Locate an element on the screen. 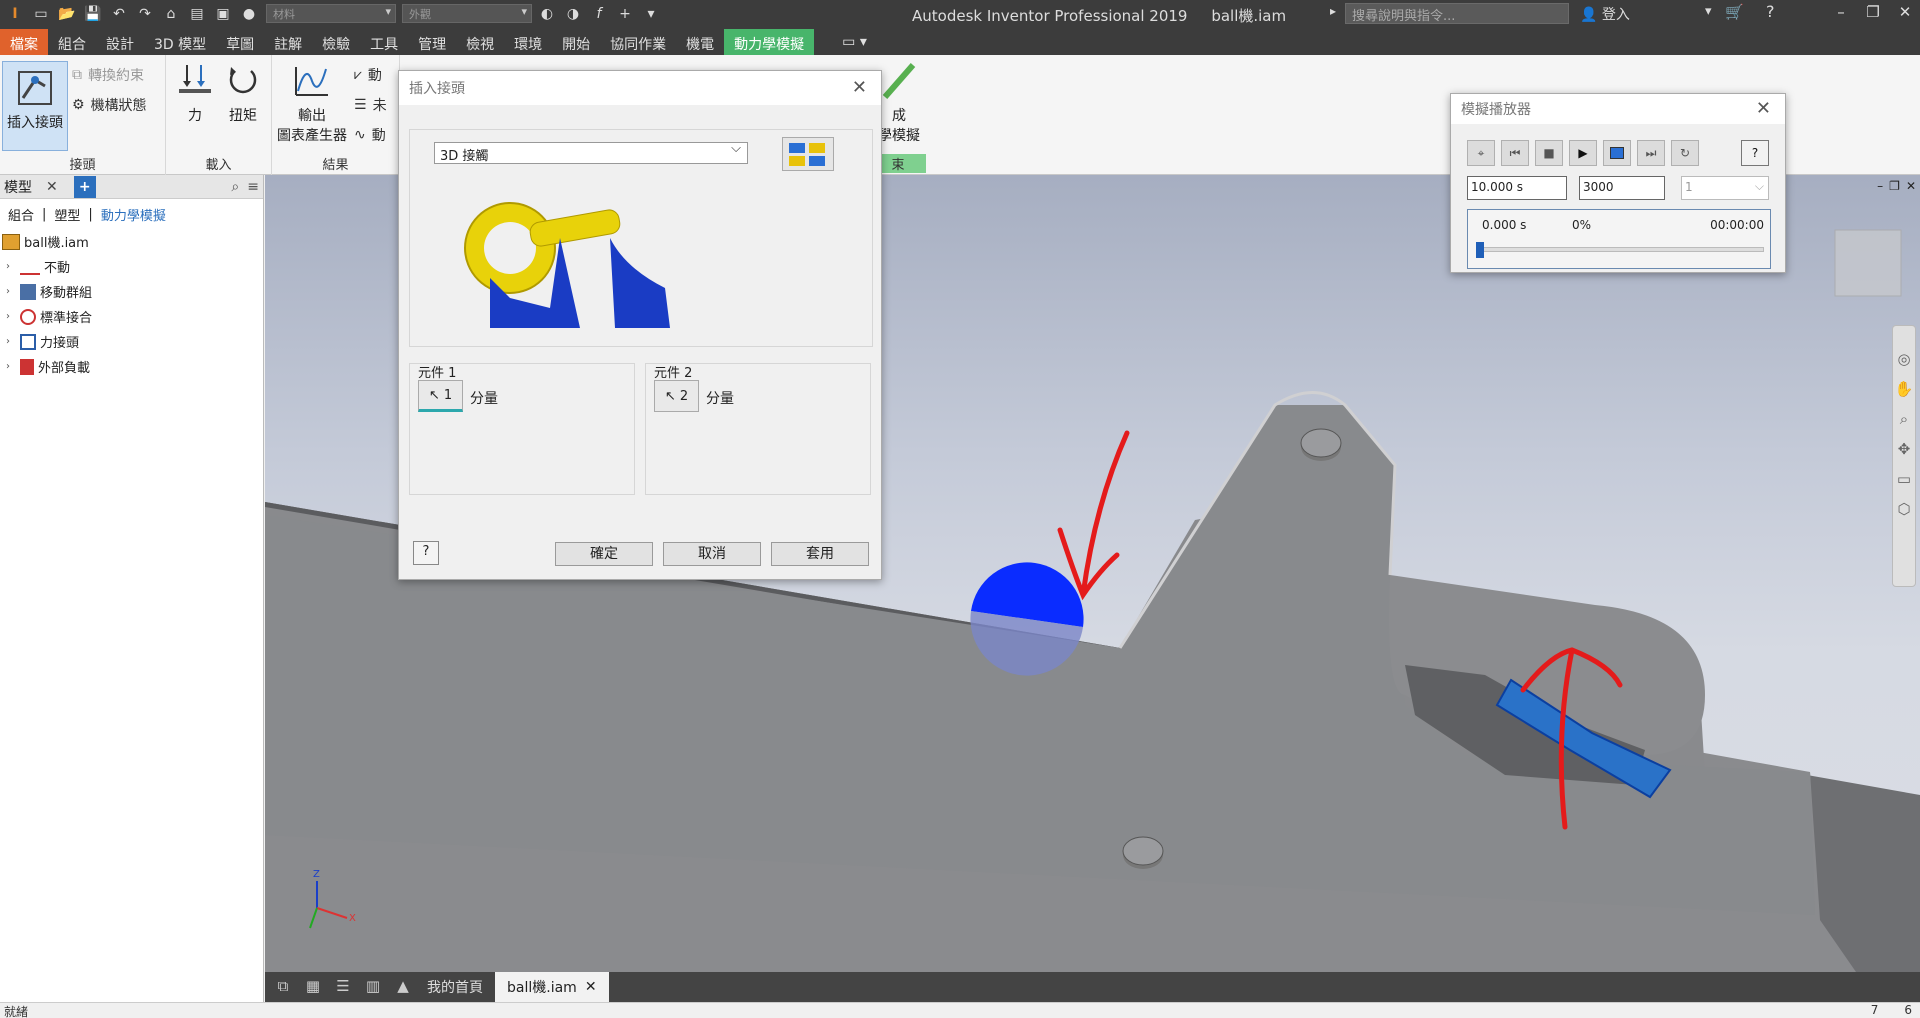  browser-search-icon: ⌕ is located at coordinates (235, 187).